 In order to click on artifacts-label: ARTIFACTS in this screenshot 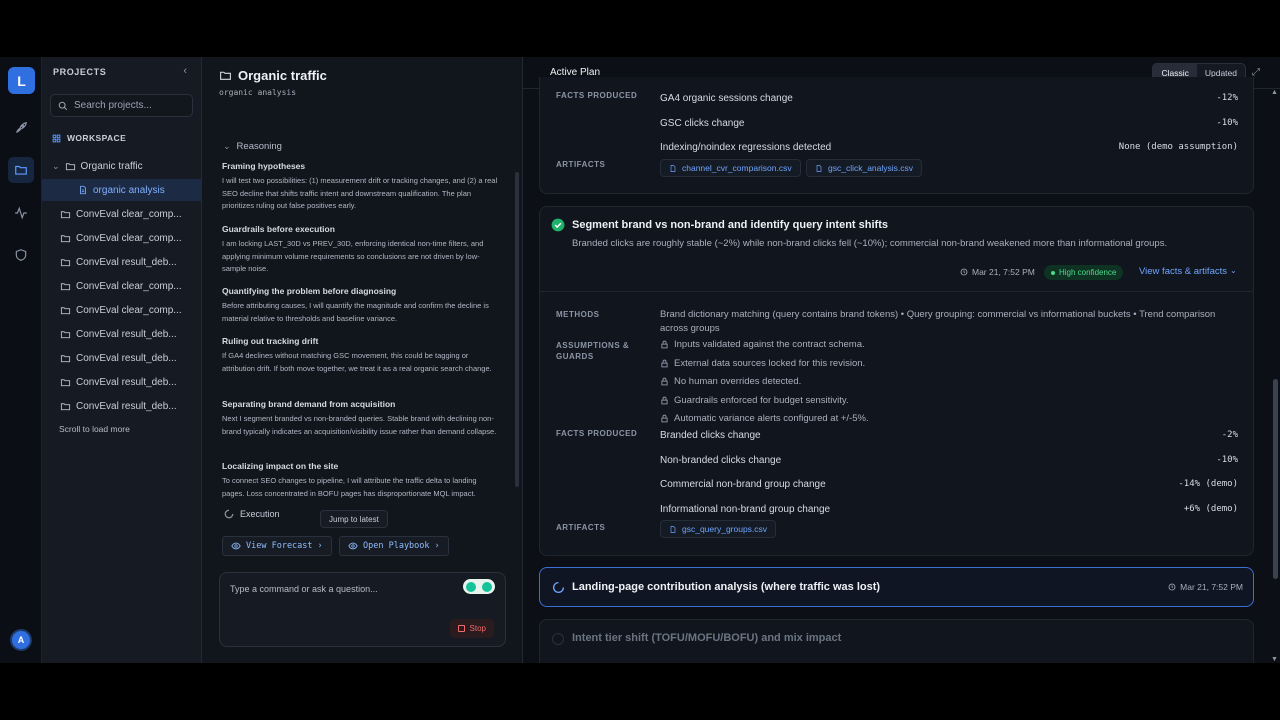, I will do `click(581, 164)`.